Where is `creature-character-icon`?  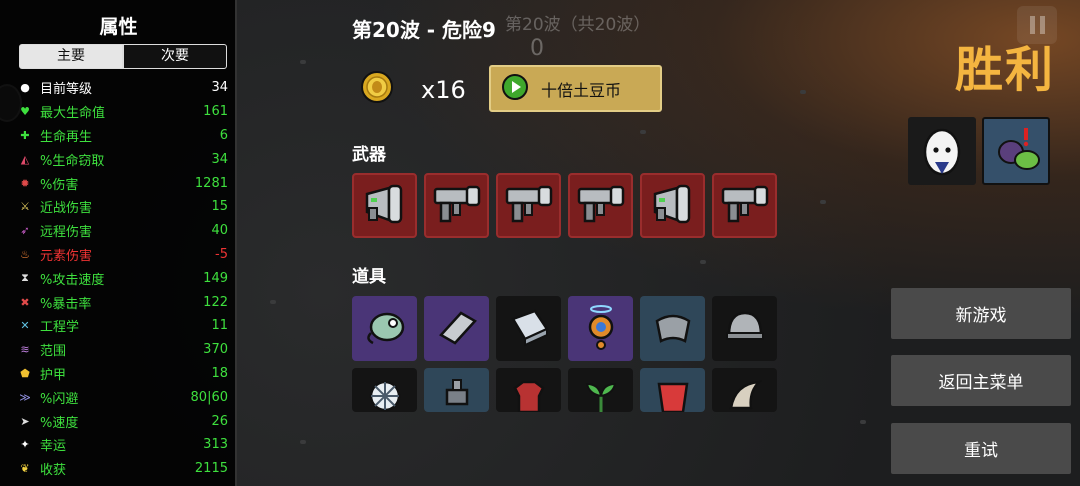
creature-character-icon is located at coordinates (1016, 151).